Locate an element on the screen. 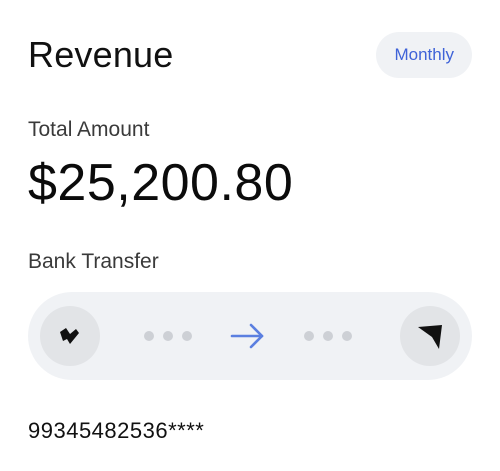 The image size is (500, 471). account-number: 99345482536**** is located at coordinates (116, 430).